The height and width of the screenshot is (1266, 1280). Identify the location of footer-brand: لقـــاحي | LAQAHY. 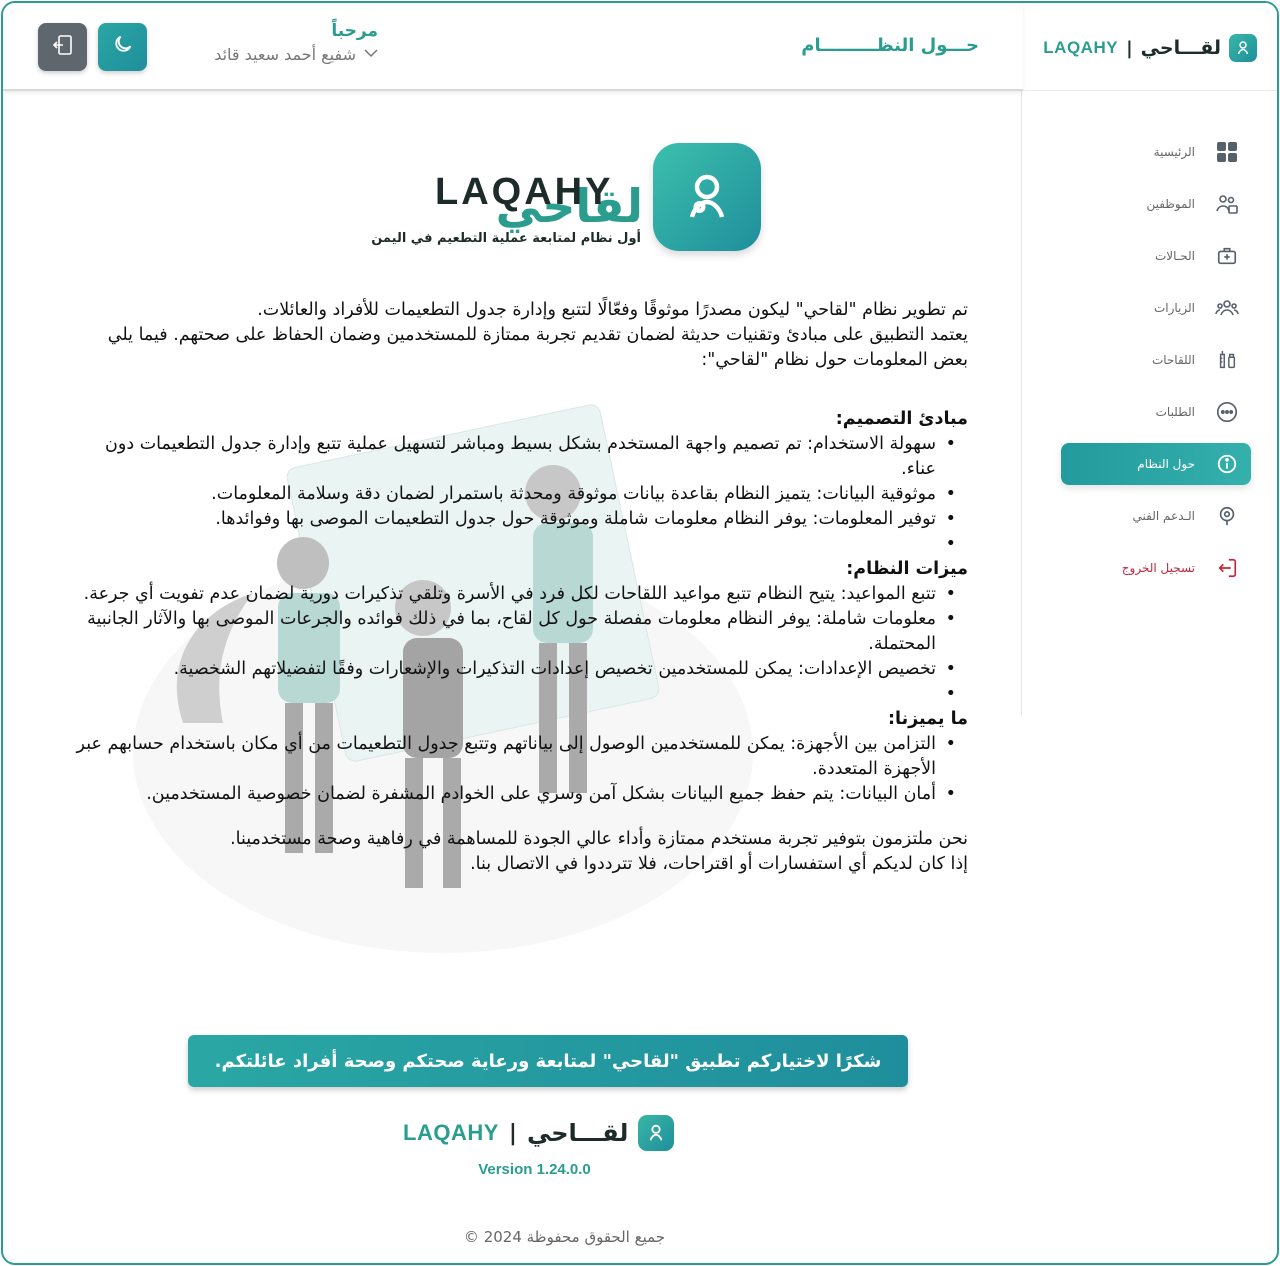
(539, 1133).